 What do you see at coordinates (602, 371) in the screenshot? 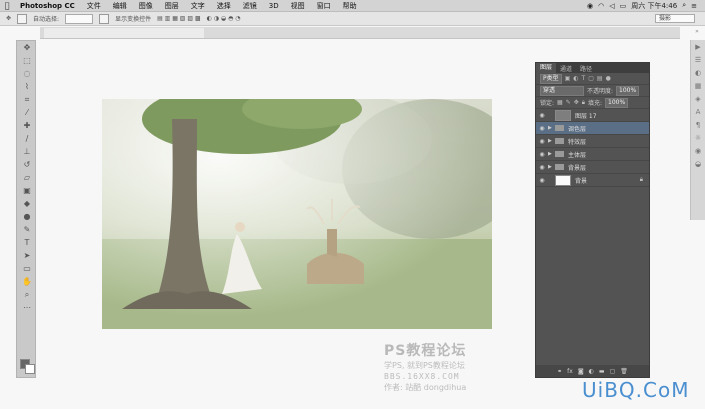
I see `folder-icon: ▬` at bounding box center [602, 371].